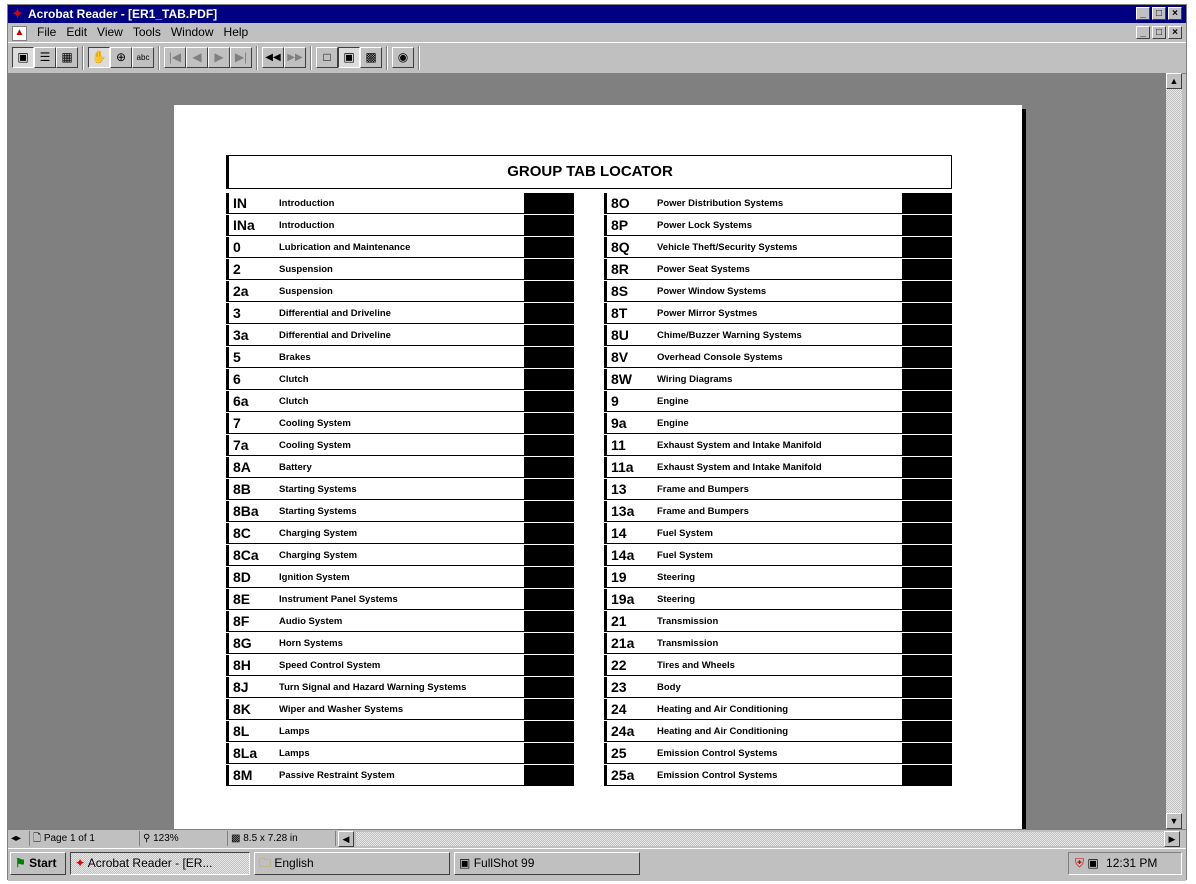 The image size is (1196, 884). Describe the element at coordinates (311, 621) in the screenshot. I see `tab-description: Audio System` at that location.